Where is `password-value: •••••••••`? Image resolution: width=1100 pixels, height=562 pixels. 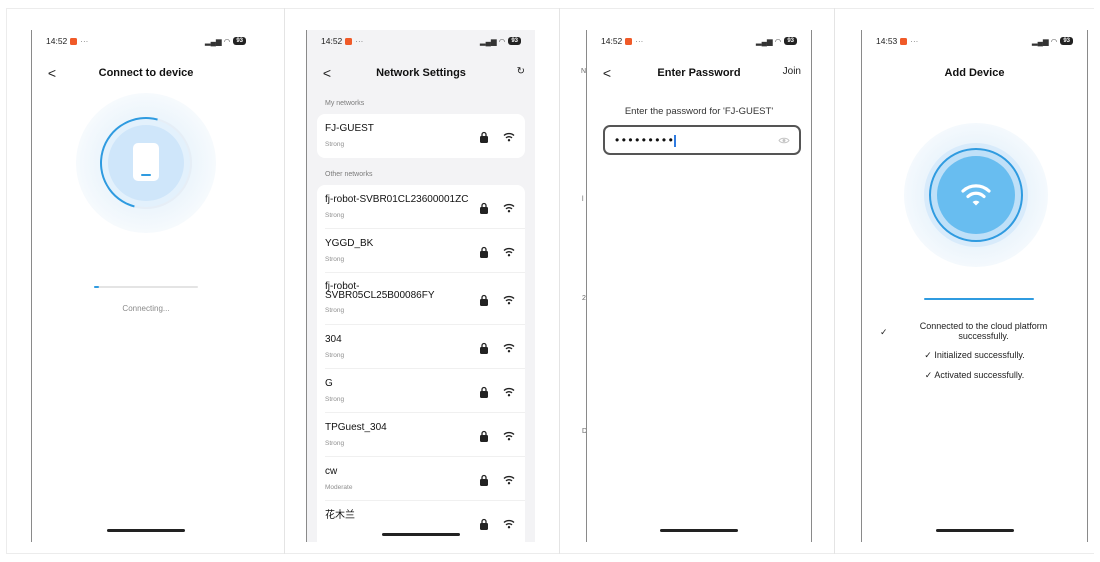 password-value: ••••••••• is located at coordinates (645, 140).